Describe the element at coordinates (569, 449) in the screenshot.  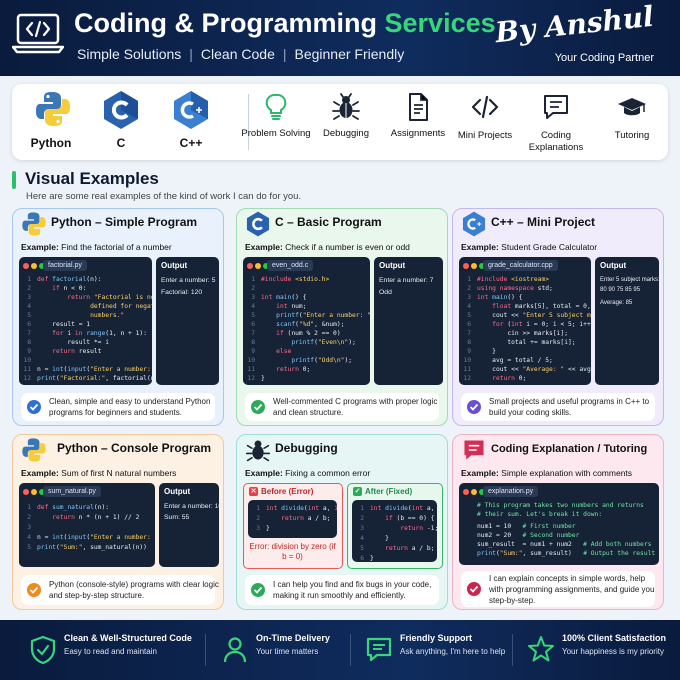
I see `card-title: Coding Explanation / Tutoring` at that location.